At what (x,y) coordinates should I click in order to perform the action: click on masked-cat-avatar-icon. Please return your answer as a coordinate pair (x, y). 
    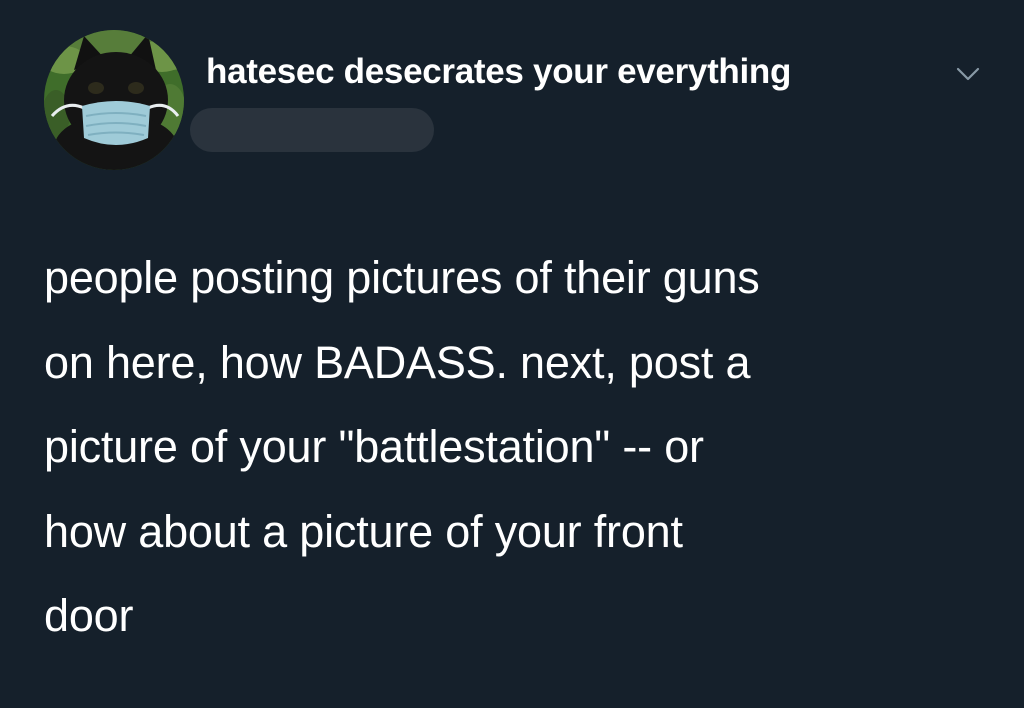
    Looking at the image, I should click on (114, 100).